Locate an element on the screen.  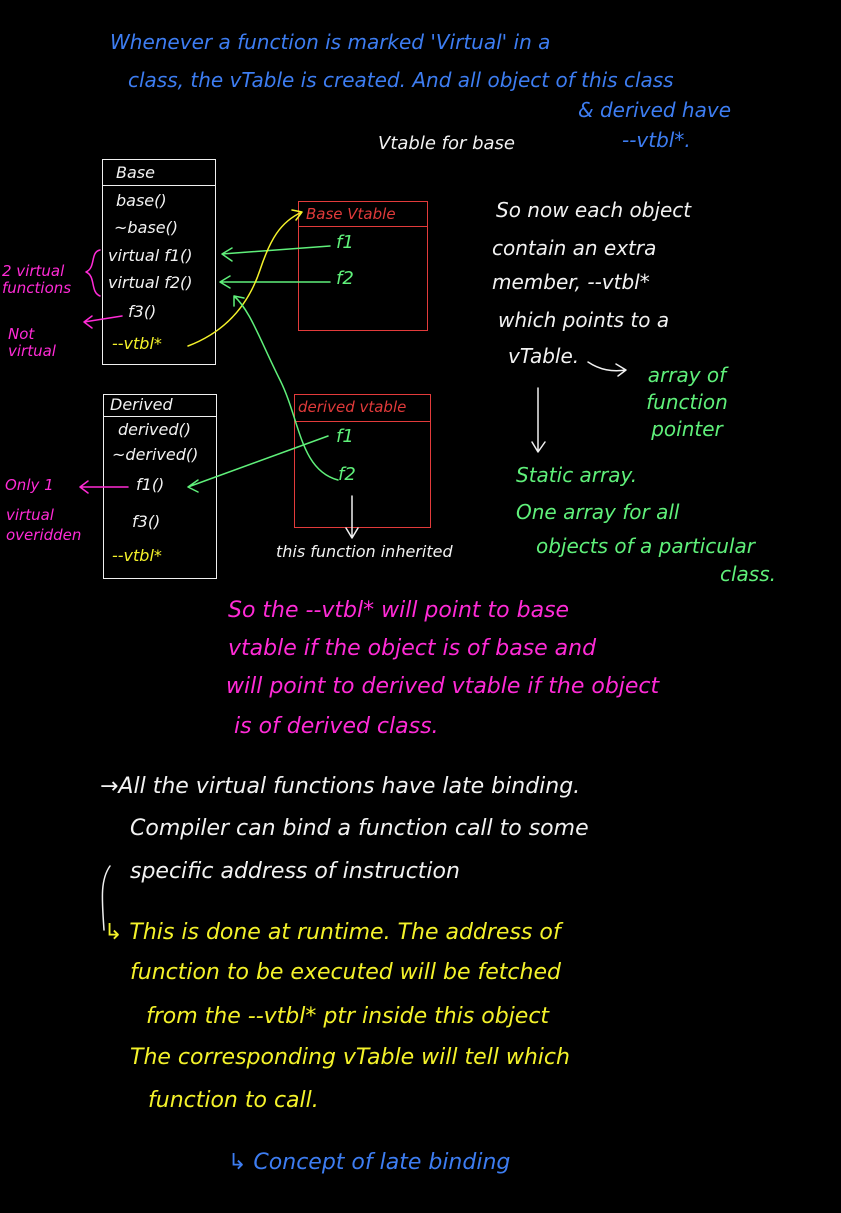
brace-two-virtual is located at coordinates (93, 273).